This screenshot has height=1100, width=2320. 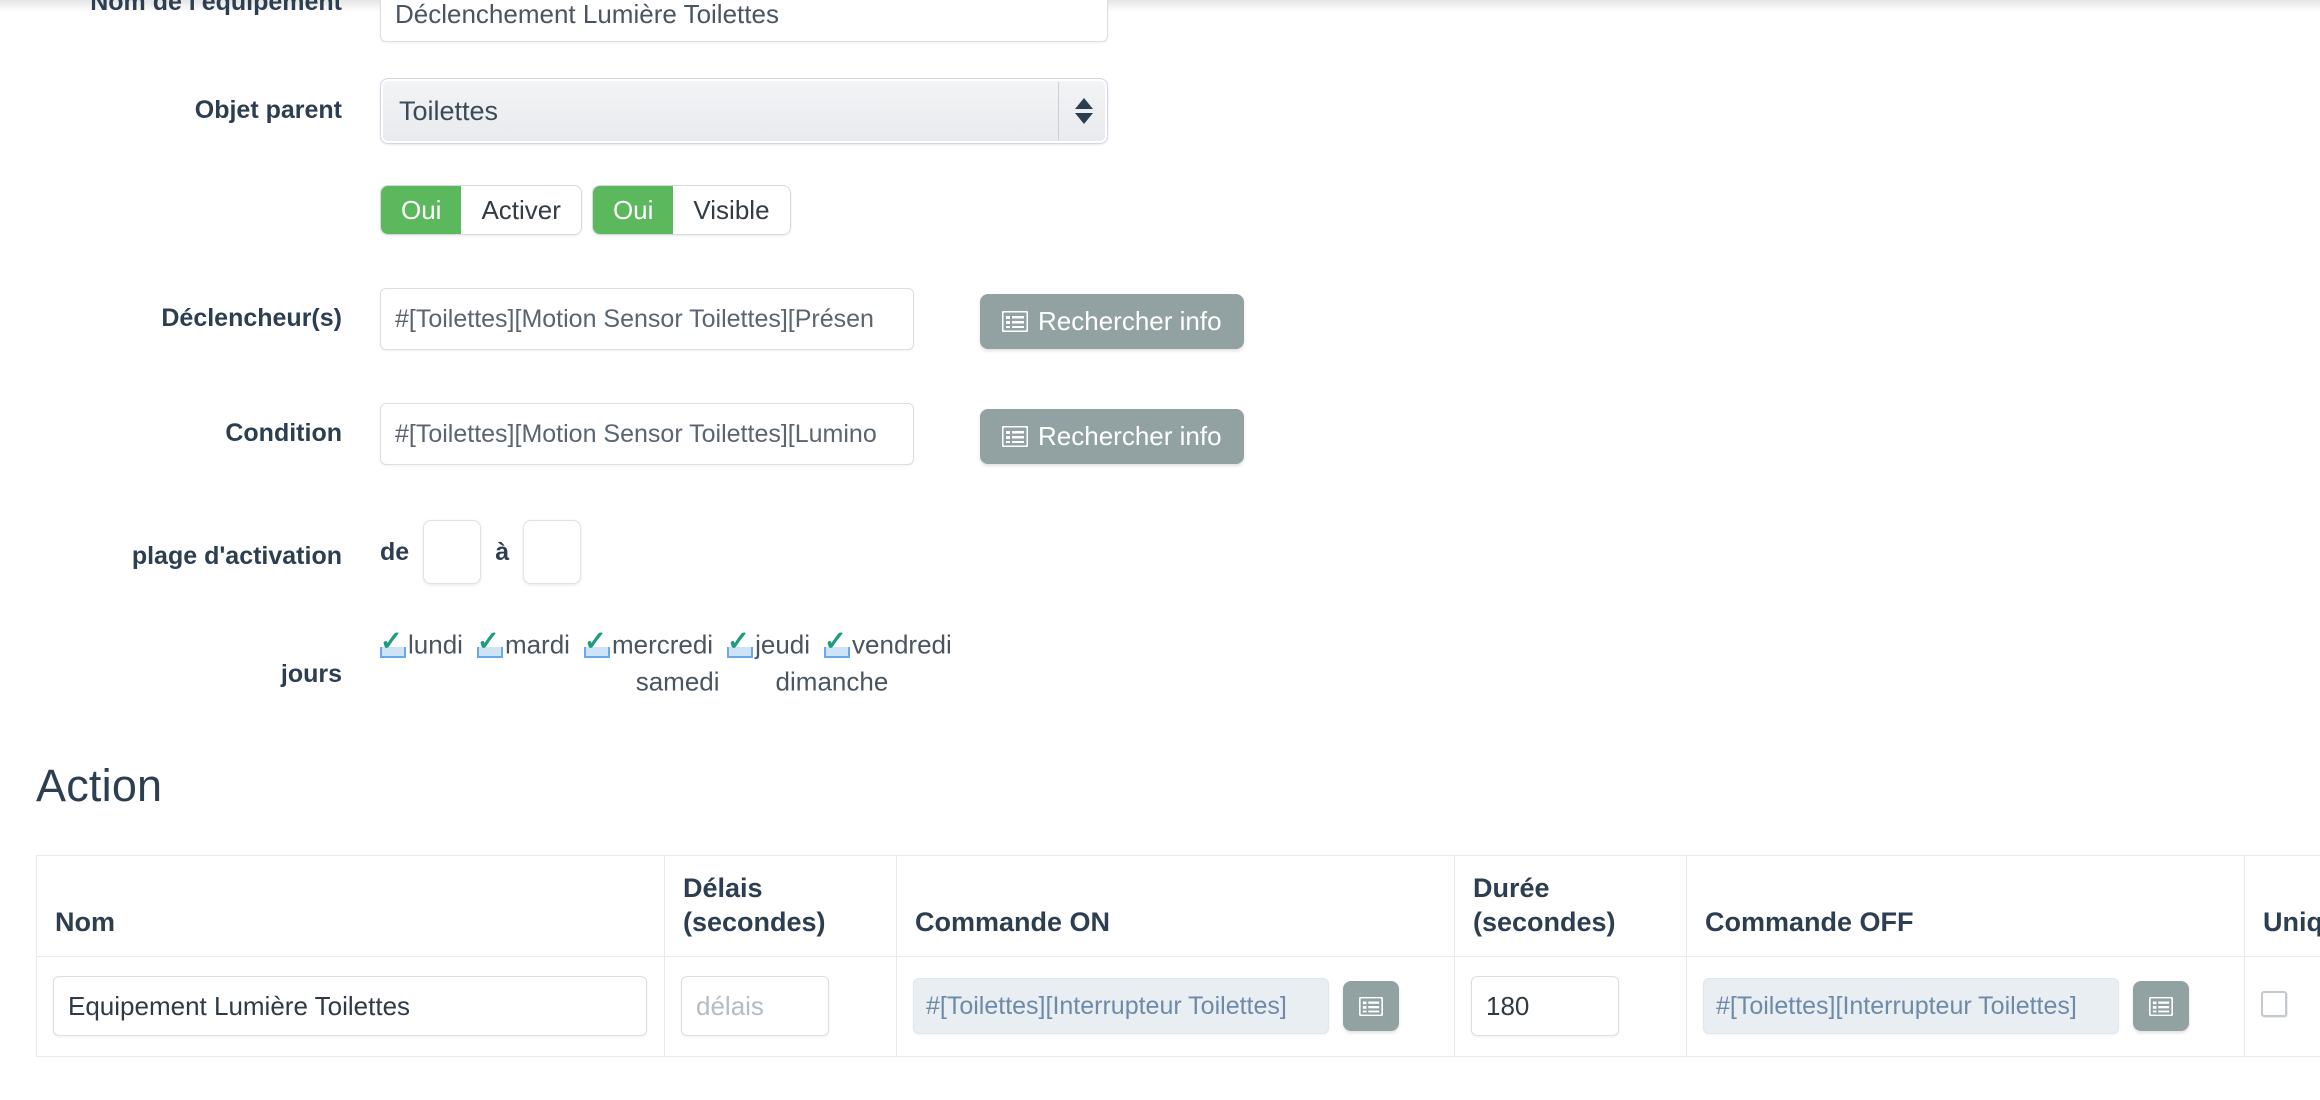 I want to click on day-mercredi: ✓ mercredi, so click(x=648, y=644).